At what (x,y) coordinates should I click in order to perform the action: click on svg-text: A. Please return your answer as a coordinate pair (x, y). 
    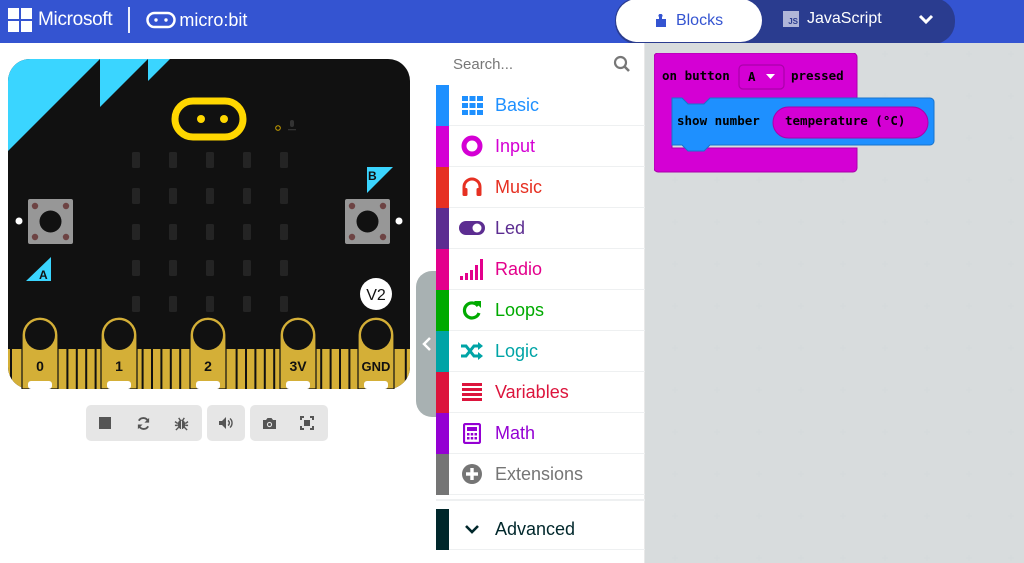
    Looking at the image, I should click on (43, 275).